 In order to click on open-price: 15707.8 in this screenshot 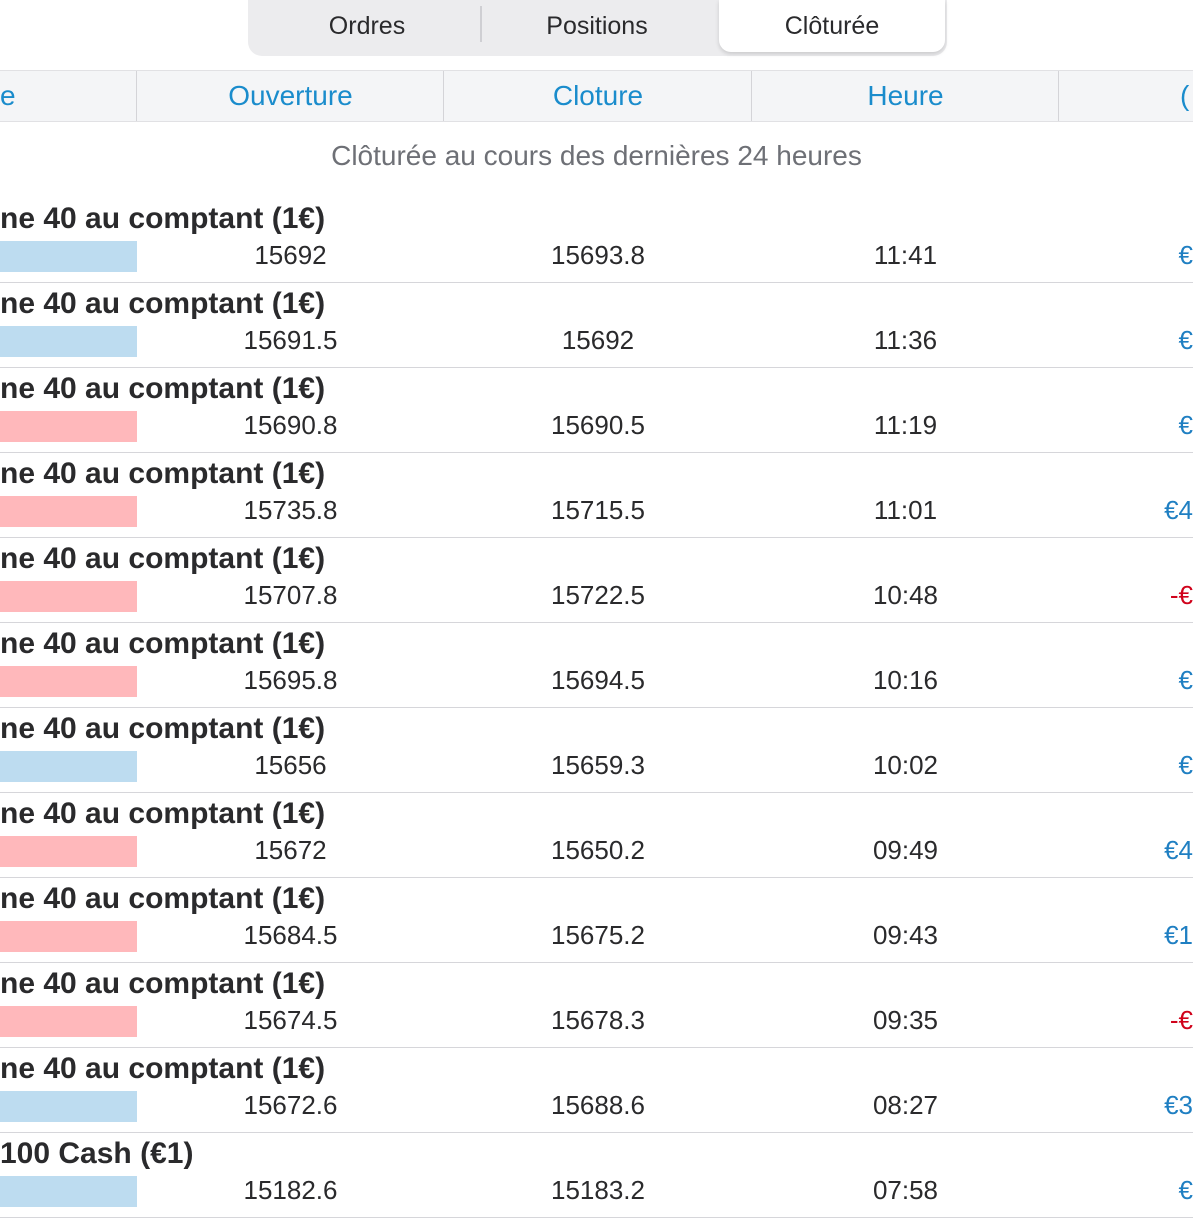, I will do `click(290, 595)`.